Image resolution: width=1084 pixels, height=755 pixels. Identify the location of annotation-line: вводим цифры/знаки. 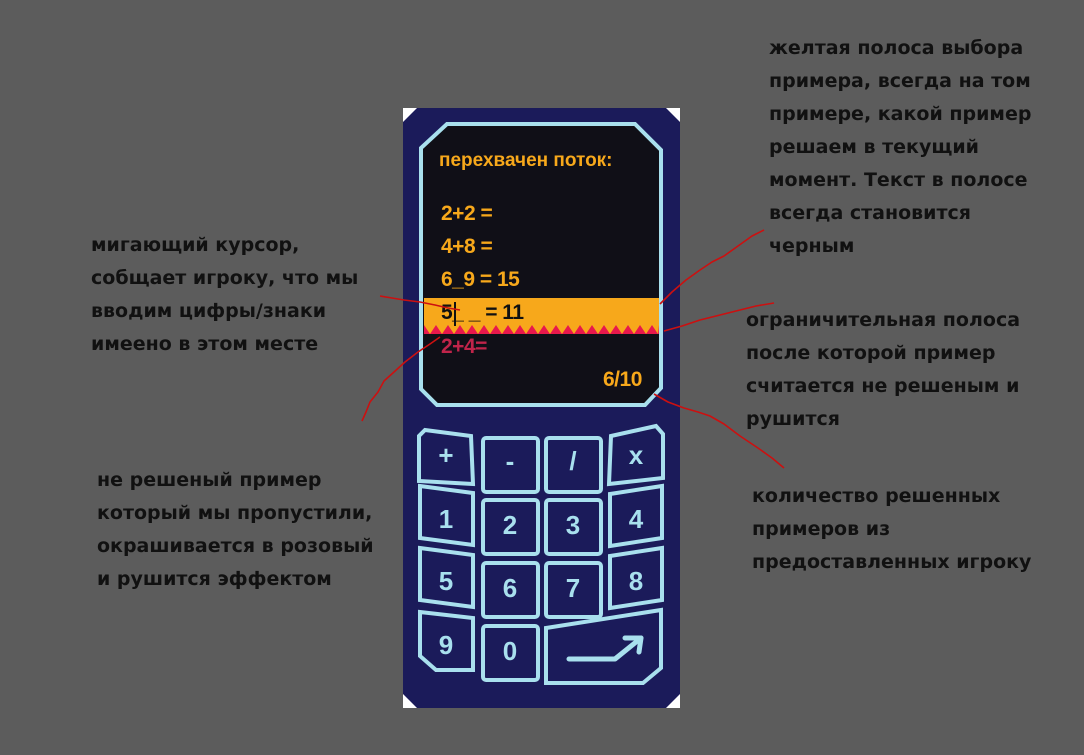
(209, 311).